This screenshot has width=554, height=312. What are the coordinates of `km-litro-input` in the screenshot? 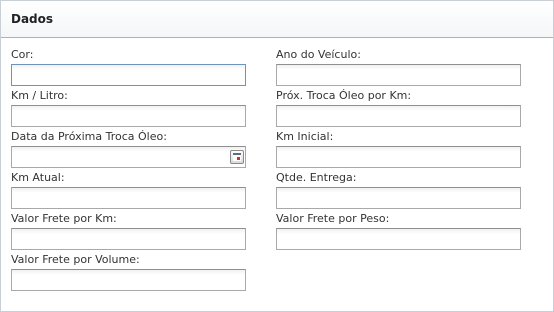 It's located at (128, 116).